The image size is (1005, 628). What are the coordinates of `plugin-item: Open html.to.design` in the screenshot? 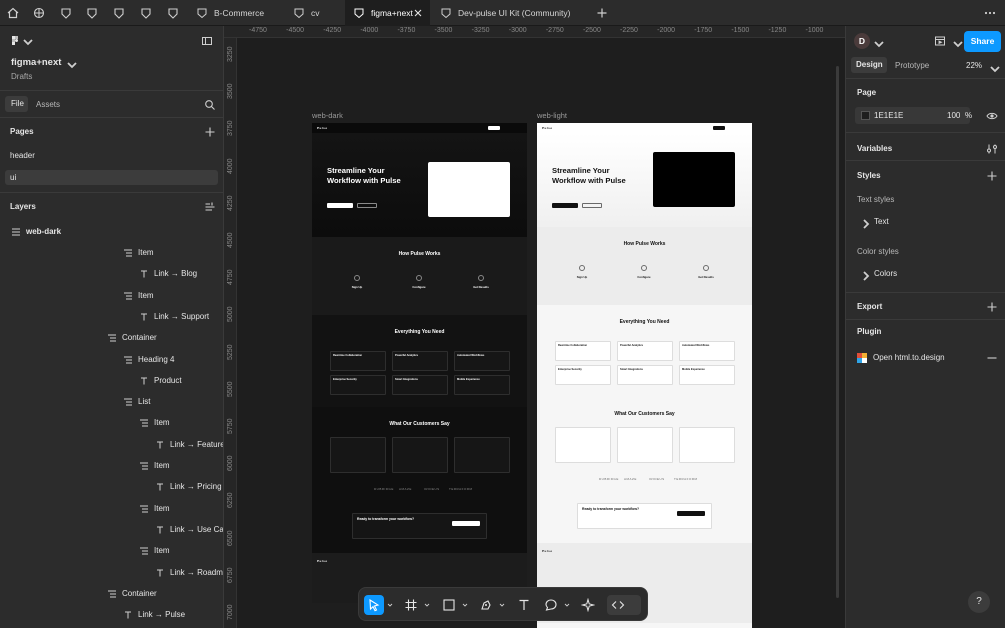 It's located at (909, 357).